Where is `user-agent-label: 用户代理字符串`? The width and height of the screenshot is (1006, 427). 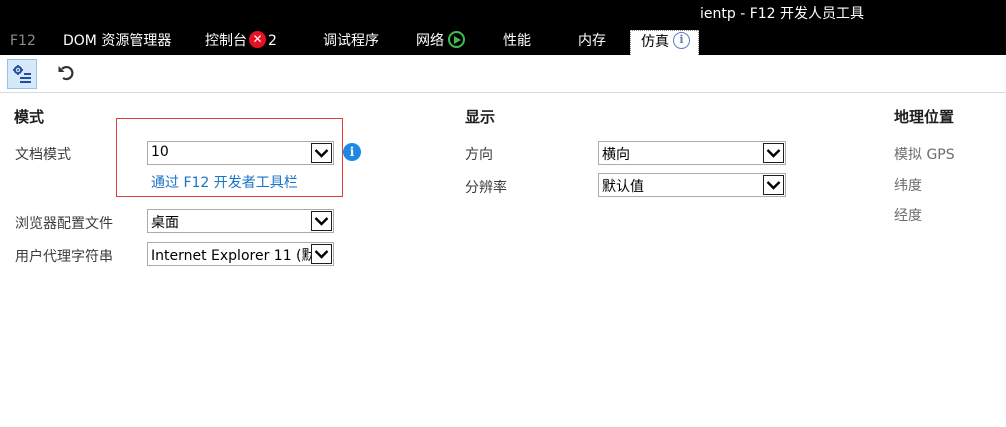
user-agent-label: 用户代理字符串 is located at coordinates (64, 257).